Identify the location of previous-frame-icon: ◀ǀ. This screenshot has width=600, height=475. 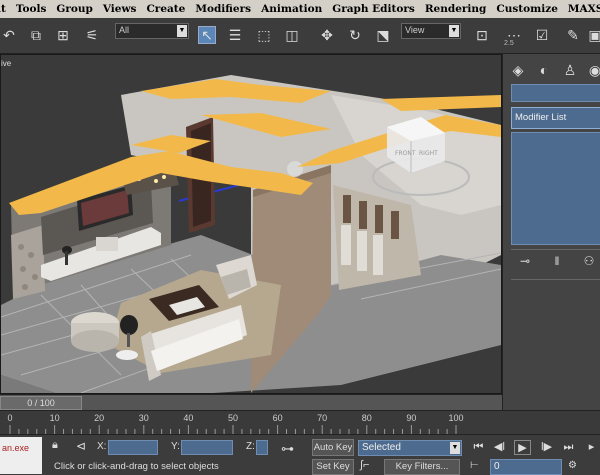
(499, 447).